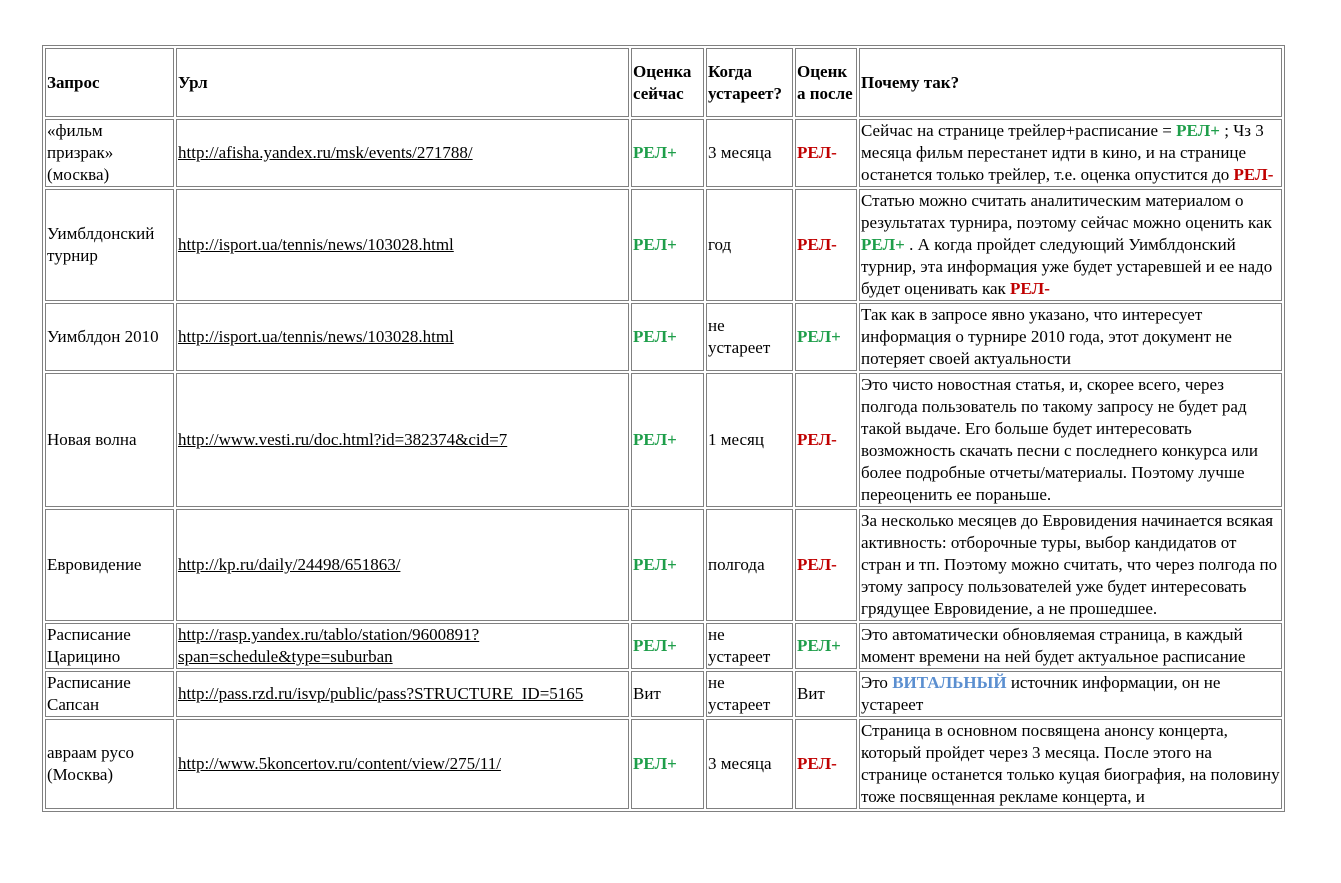 This screenshot has height=883, width=1341. Describe the element at coordinates (90, 763) in the screenshot. I see `query-cell-text: авраам русо (Москва)` at that location.